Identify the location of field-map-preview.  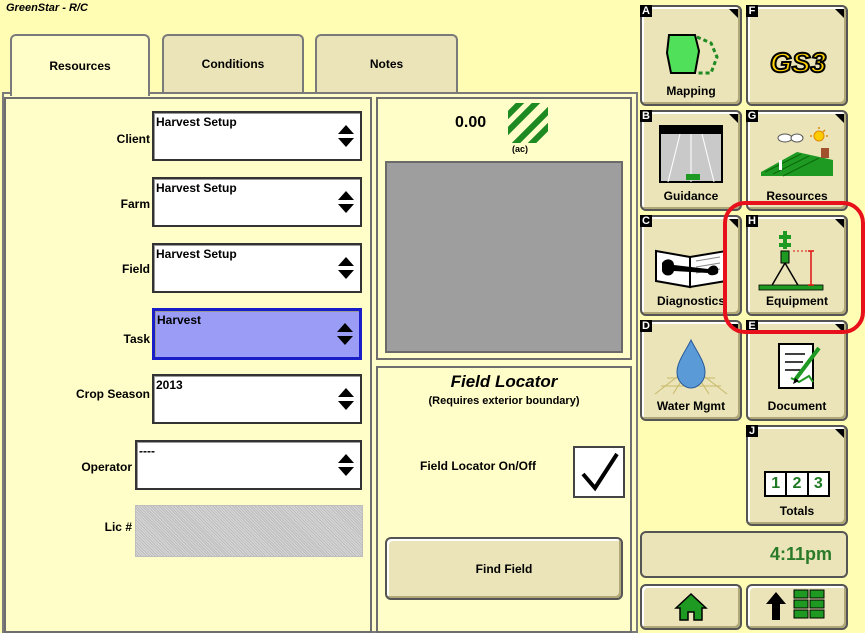
(504, 257).